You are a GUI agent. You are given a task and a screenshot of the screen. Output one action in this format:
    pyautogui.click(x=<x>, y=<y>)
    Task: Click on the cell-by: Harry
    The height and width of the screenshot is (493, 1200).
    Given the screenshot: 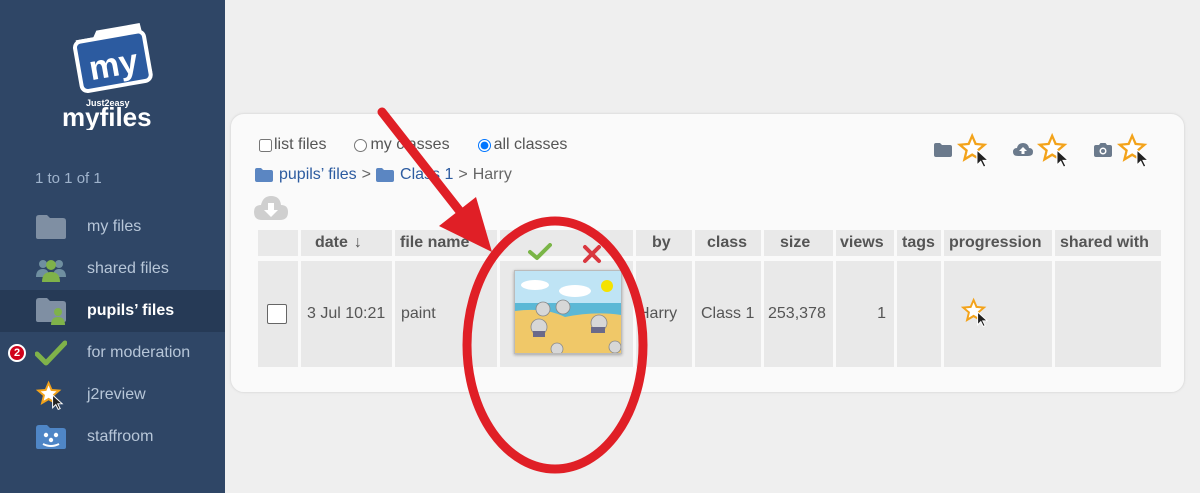 What is the action you would take?
    pyautogui.click(x=664, y=314)
    